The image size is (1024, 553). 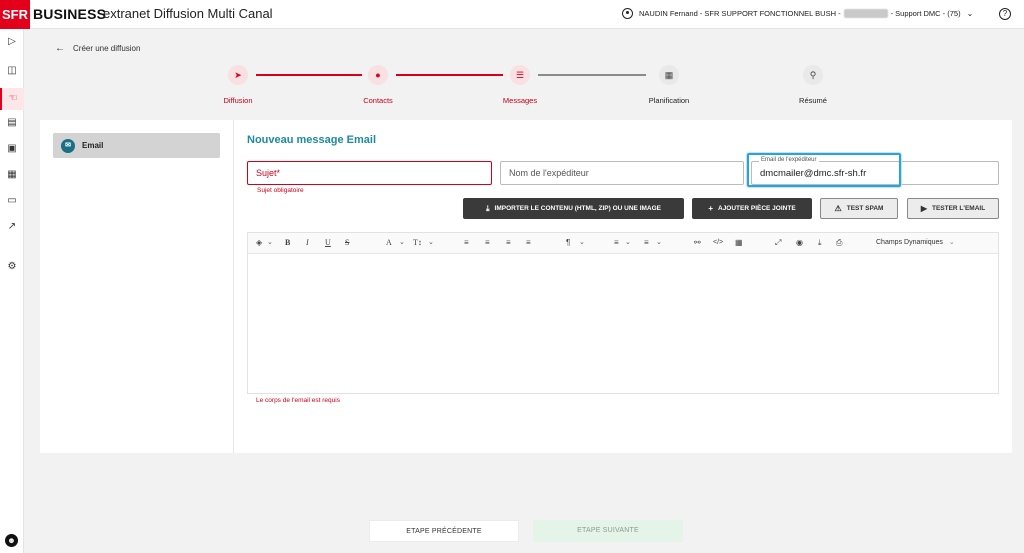 What do you see at coordinates (487, 243) in the screenshot?
I see `align-center-icon: ≡` at bounding box center [487, 243].